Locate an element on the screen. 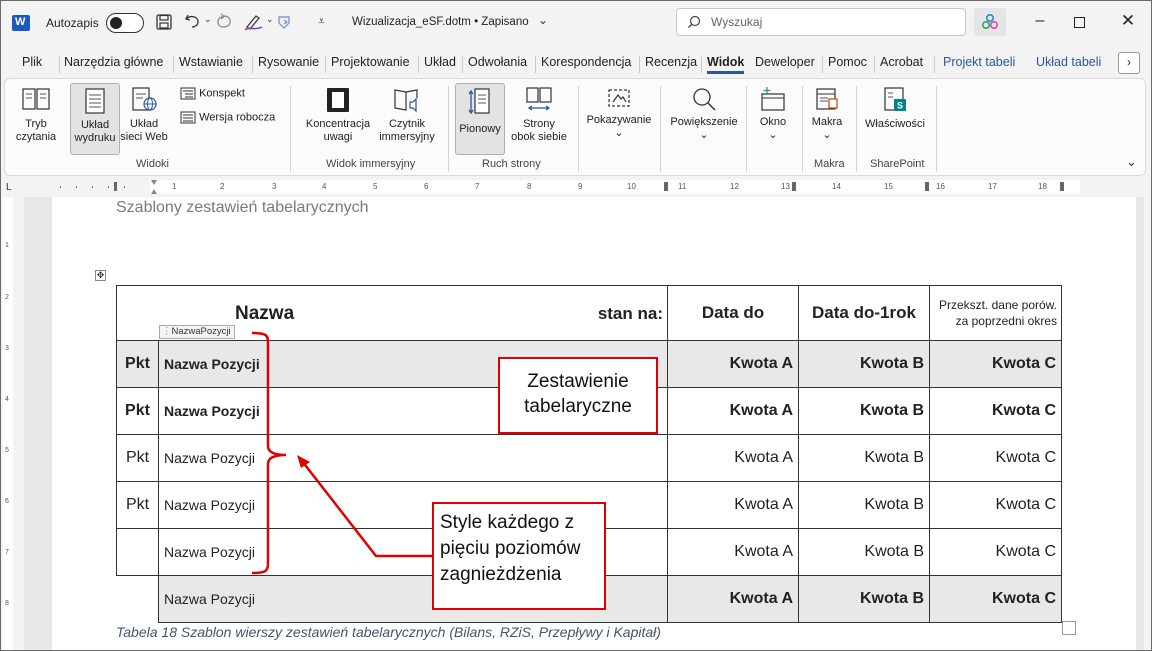  callout-styles-line1: Style każdego z is located at coordinates (507, 522).